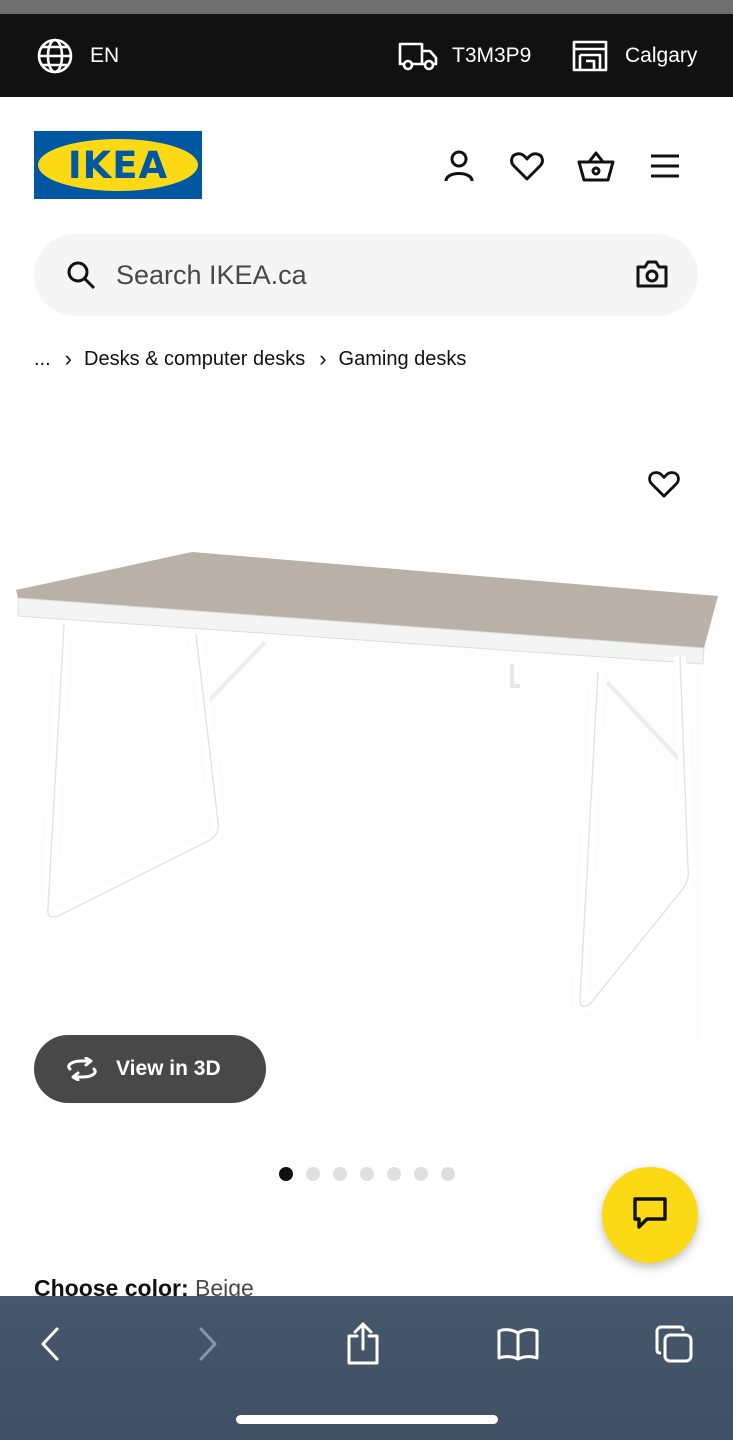 This screenshot has width=733, height=1440. Describe the element at coordinates (492, 55) in the screenshot. I see `postal-code: T3M3P9` at that location.